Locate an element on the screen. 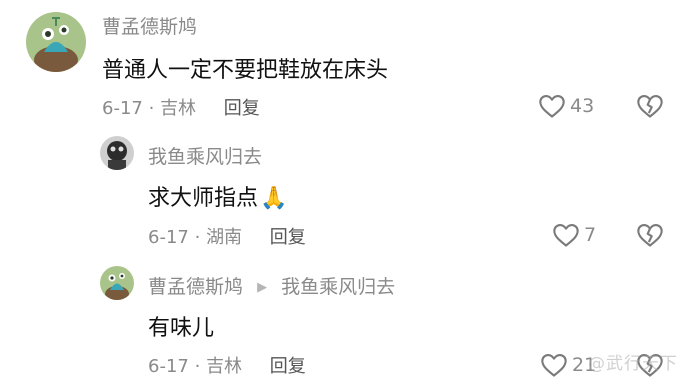 This screenshot has height=378, width=690. reply-meta: 6-17 · 吉林 回复 is located at coordinates (227, 365).